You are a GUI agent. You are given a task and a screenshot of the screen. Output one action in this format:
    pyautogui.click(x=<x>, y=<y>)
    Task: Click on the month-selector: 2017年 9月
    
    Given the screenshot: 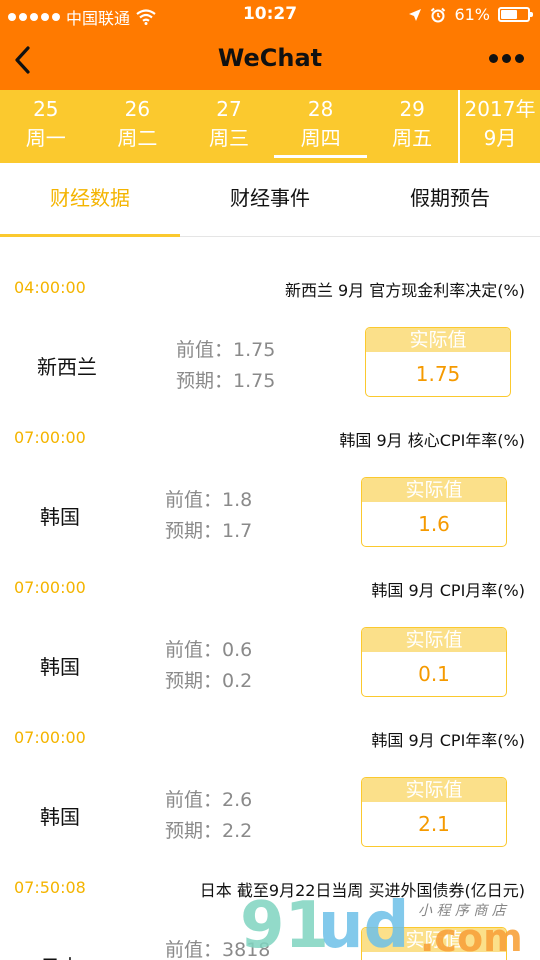 What is the action you would take?
    pyautogui.click(x=499, y=126)
    